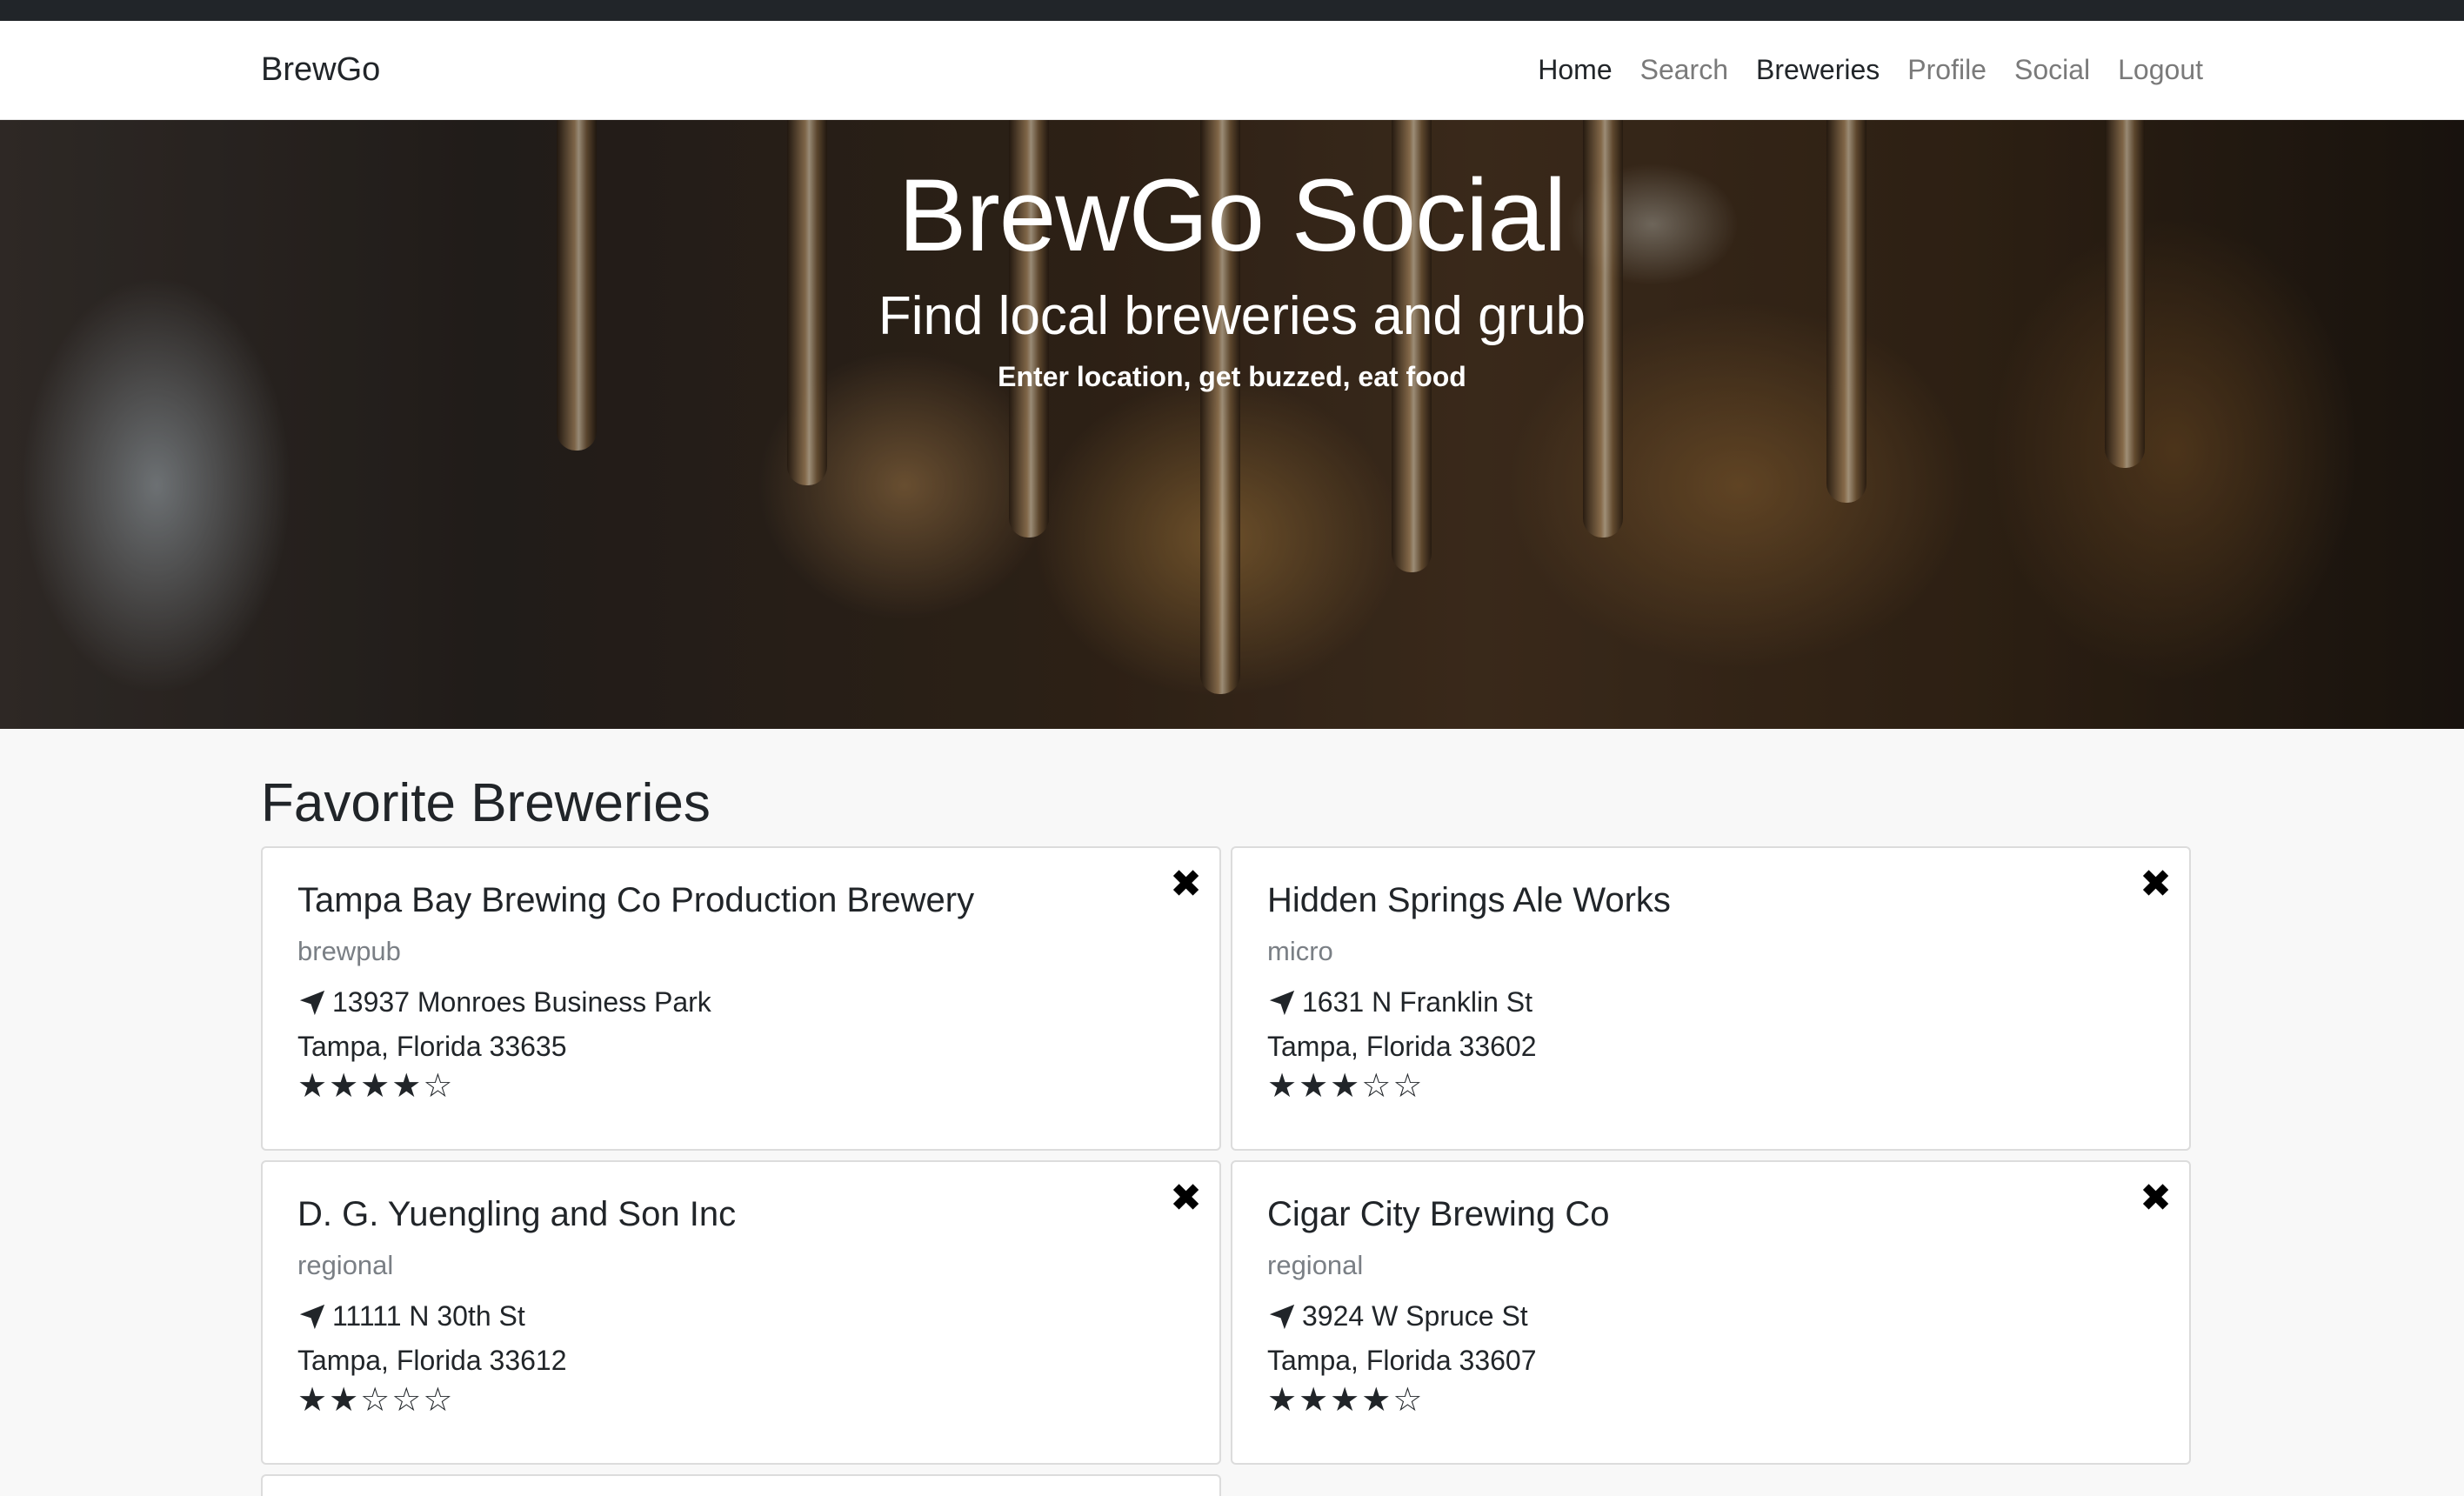 Image resolution: width=2464 pixels, height=1496 pixels. What do you see at coordinates (1710, 1086) in the screenshot?
I see `star-rating: ★ ★ ★ ☆ ☆` at bounding box center [1710, 1086].